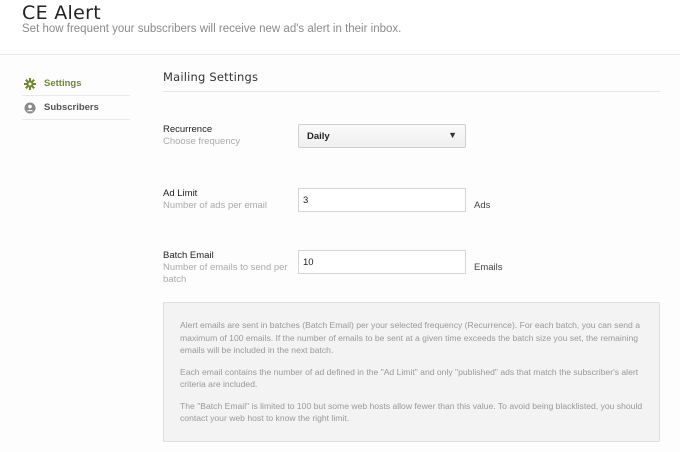 The height and width of the screenshot is (452, 680). I want to click on ad-limit-help: Number of ads per email, so click(215, 205).